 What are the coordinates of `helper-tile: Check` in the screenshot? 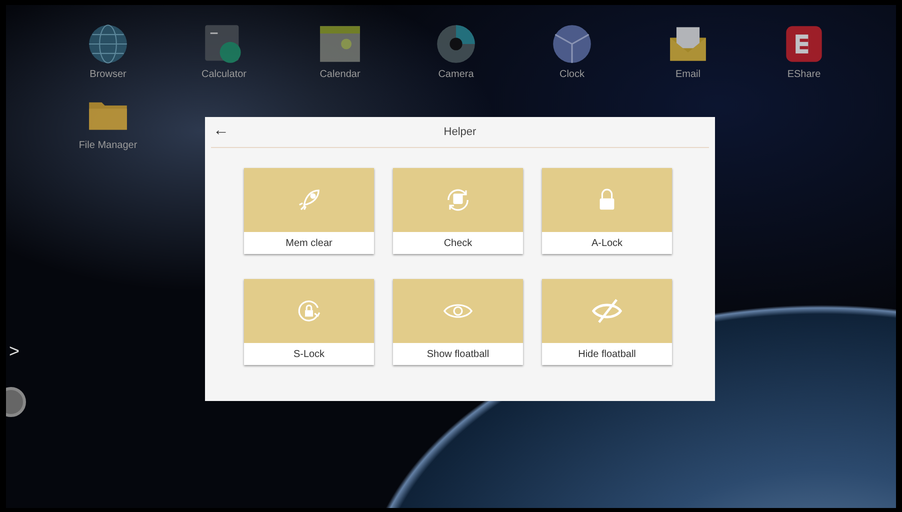 It's located at (458, 211).